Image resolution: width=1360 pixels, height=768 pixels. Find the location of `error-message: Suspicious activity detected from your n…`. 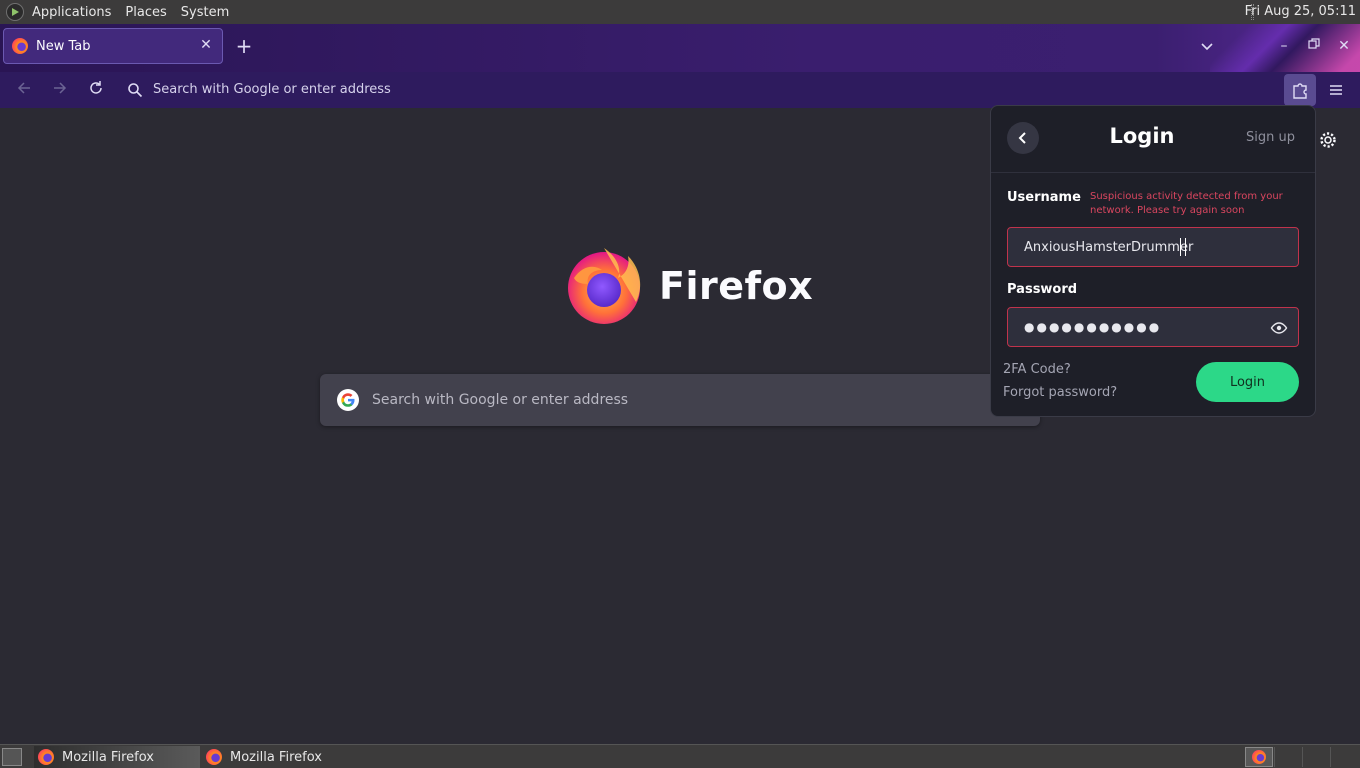

error-message: Suspicious activity detected from your n… is located at coordinates (1186, 203).